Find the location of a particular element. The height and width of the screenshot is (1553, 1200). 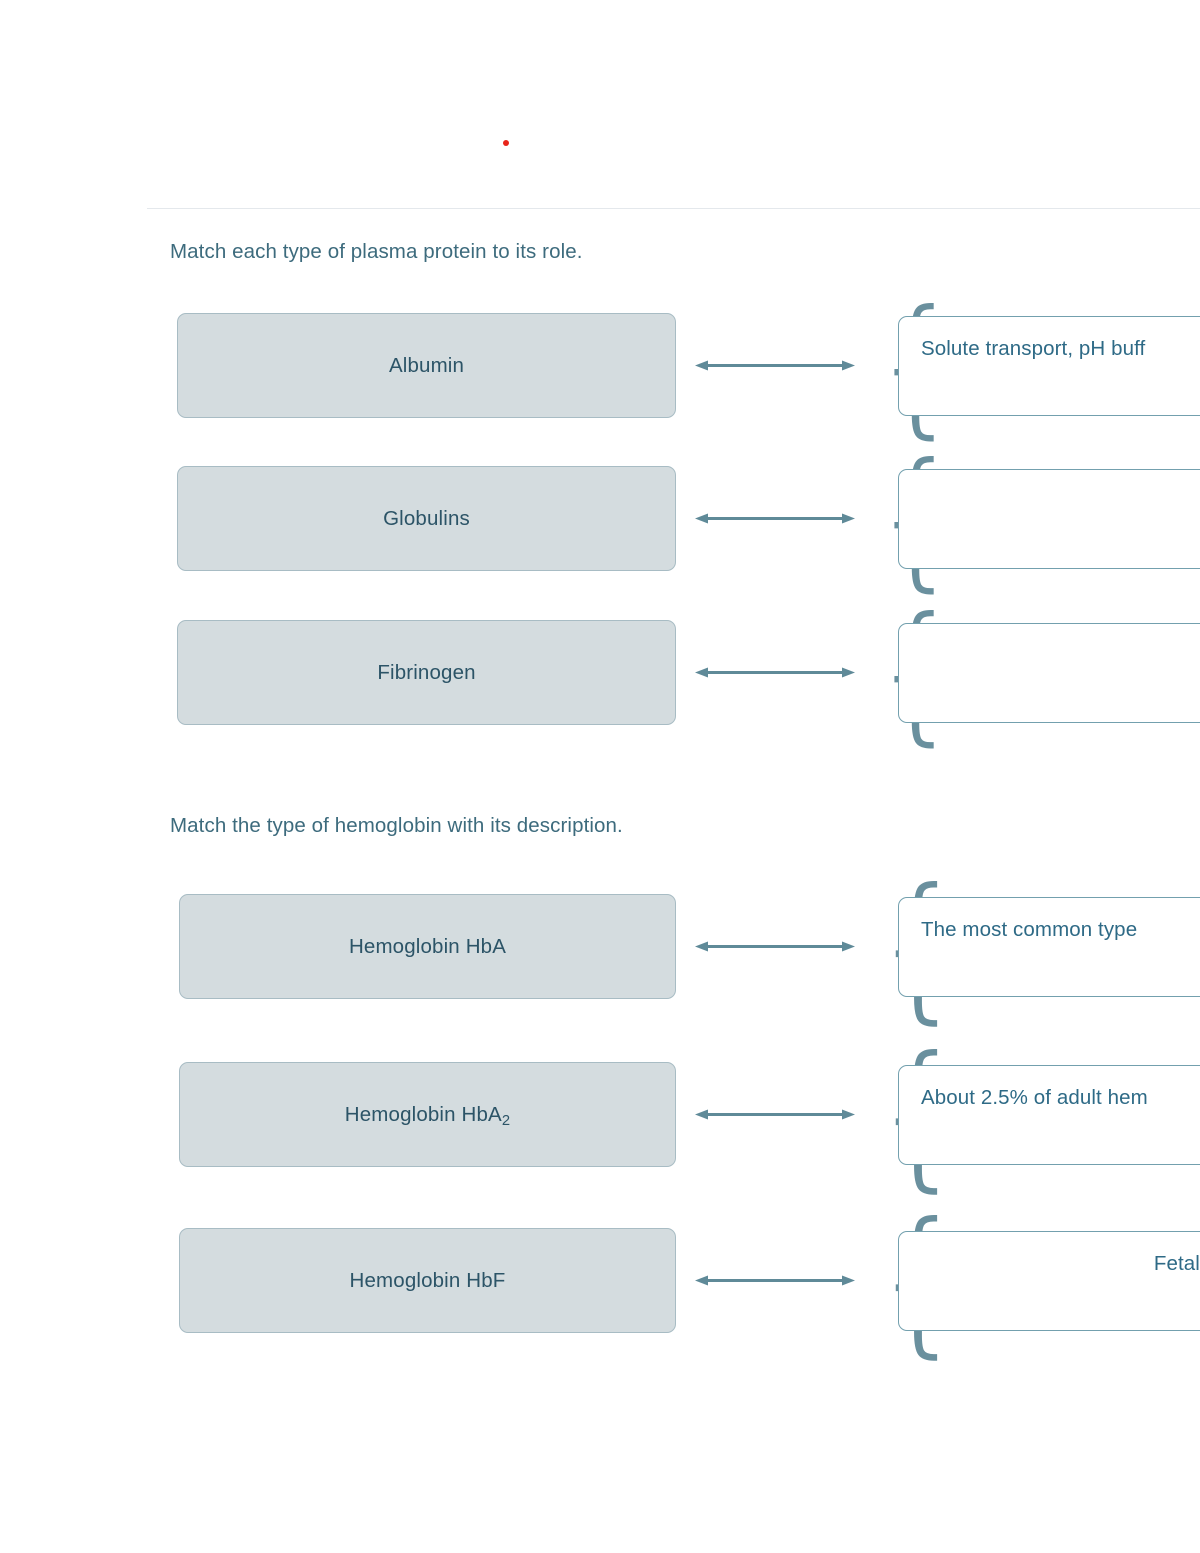

match-term-label: Fibrinogen is located at coordinates (426, 672).